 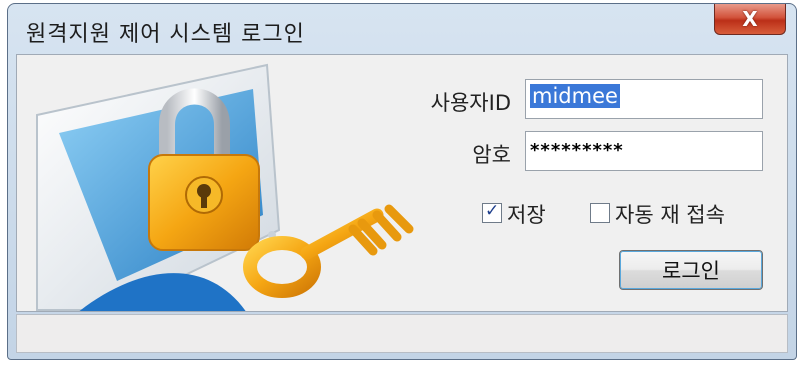 What do you see at coordinates (470, 103) in the screenshot?
I see `user-id-label: 사용자ID` at bounding box center [470, 103].